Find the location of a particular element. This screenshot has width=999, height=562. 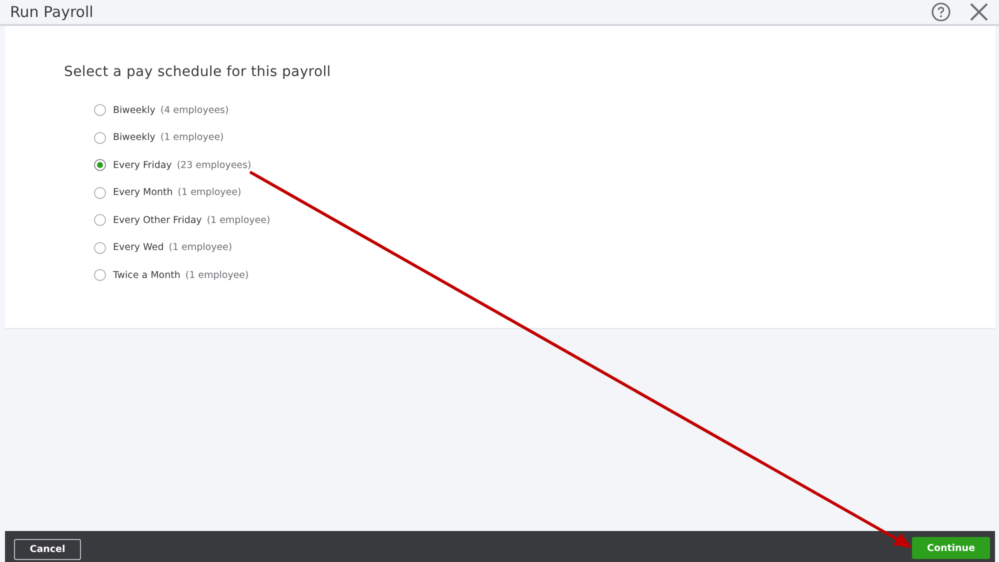

window-title: Run Payroll is located at coordinates (52, 12).